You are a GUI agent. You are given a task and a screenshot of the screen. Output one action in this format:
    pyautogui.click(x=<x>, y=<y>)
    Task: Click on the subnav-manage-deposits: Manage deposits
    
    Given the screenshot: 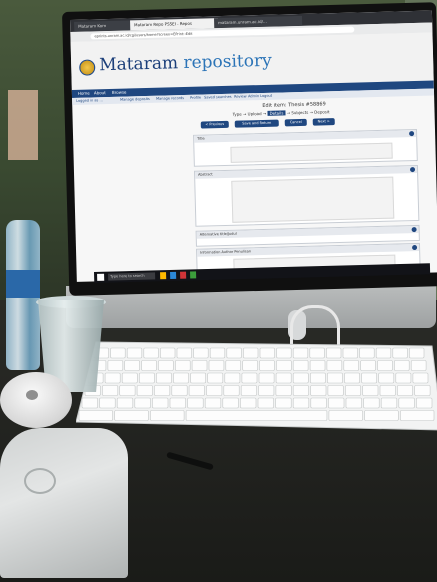 What is the action you would take?
    pyautogui.click(x=135, y=99)
    